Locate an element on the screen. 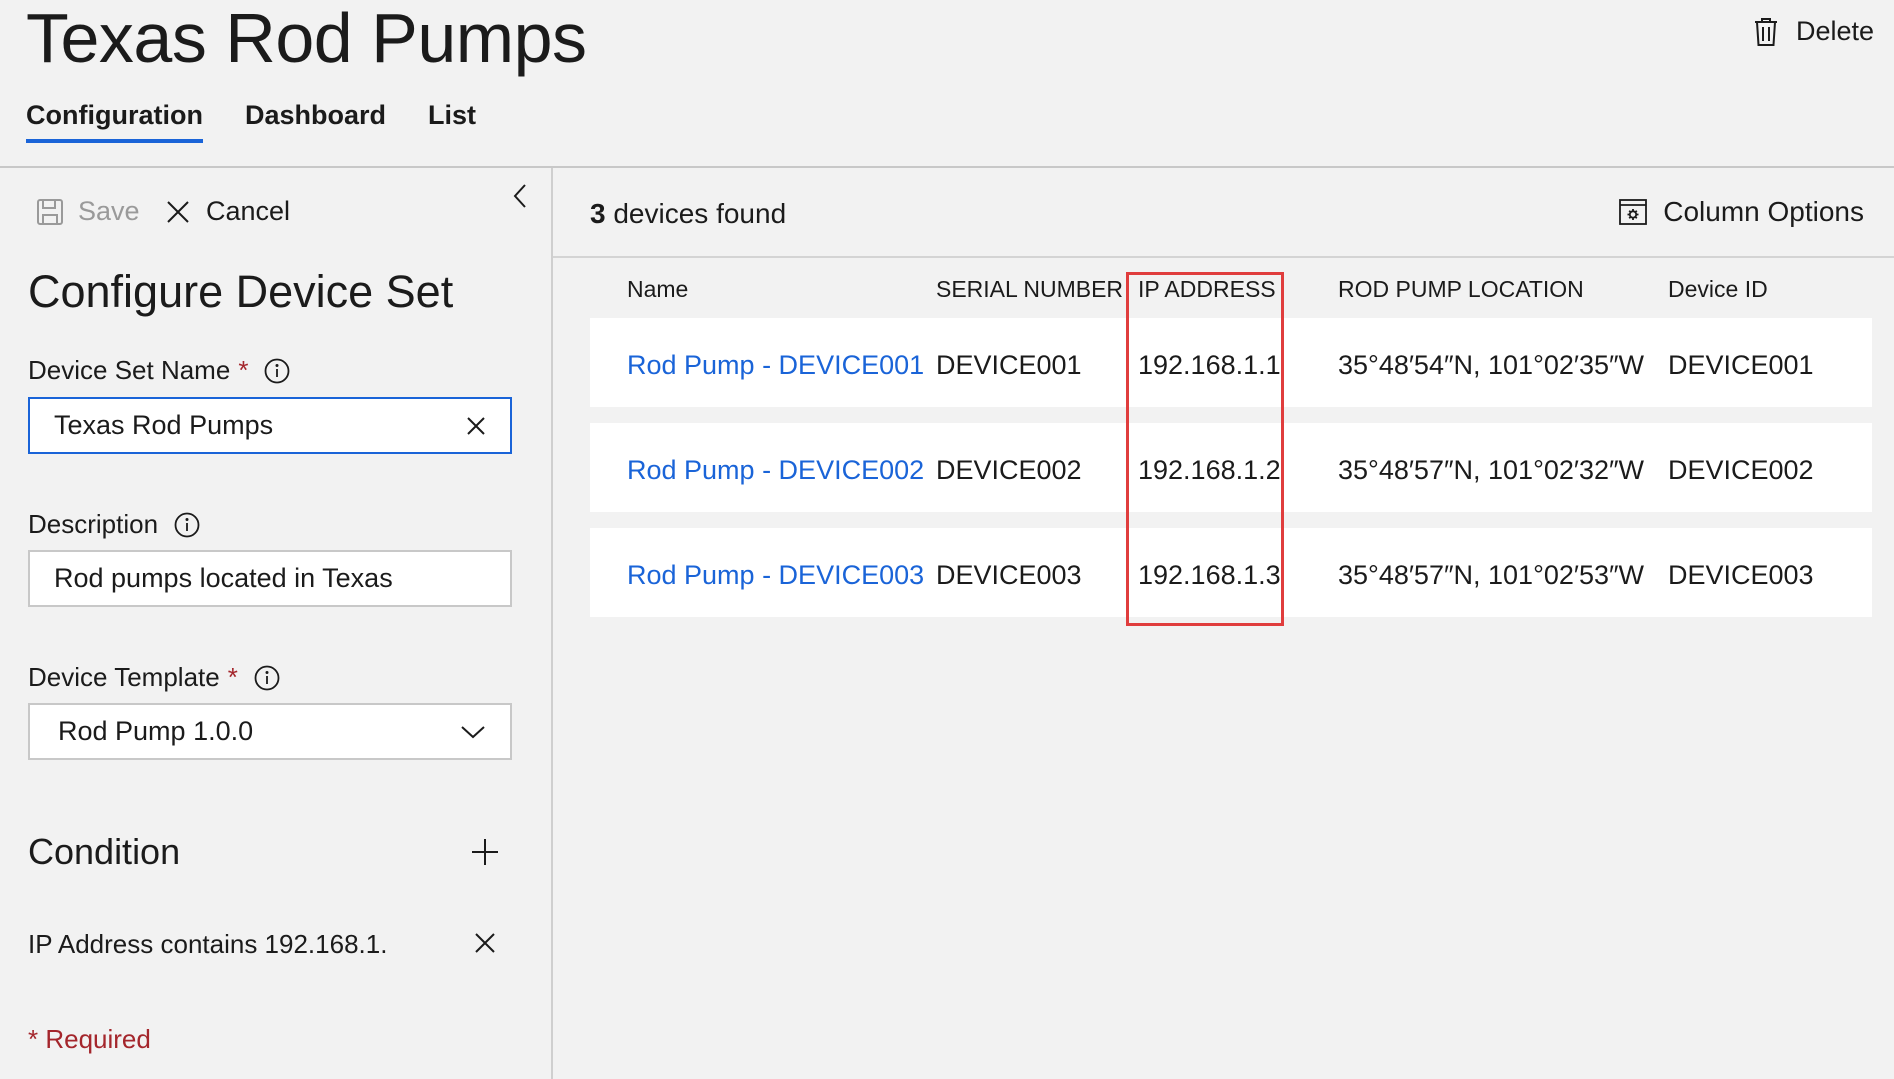 The height and width of the screenshot is (1079, 1894). tab-configuration: Configuration is located at coordinates (114, 121).